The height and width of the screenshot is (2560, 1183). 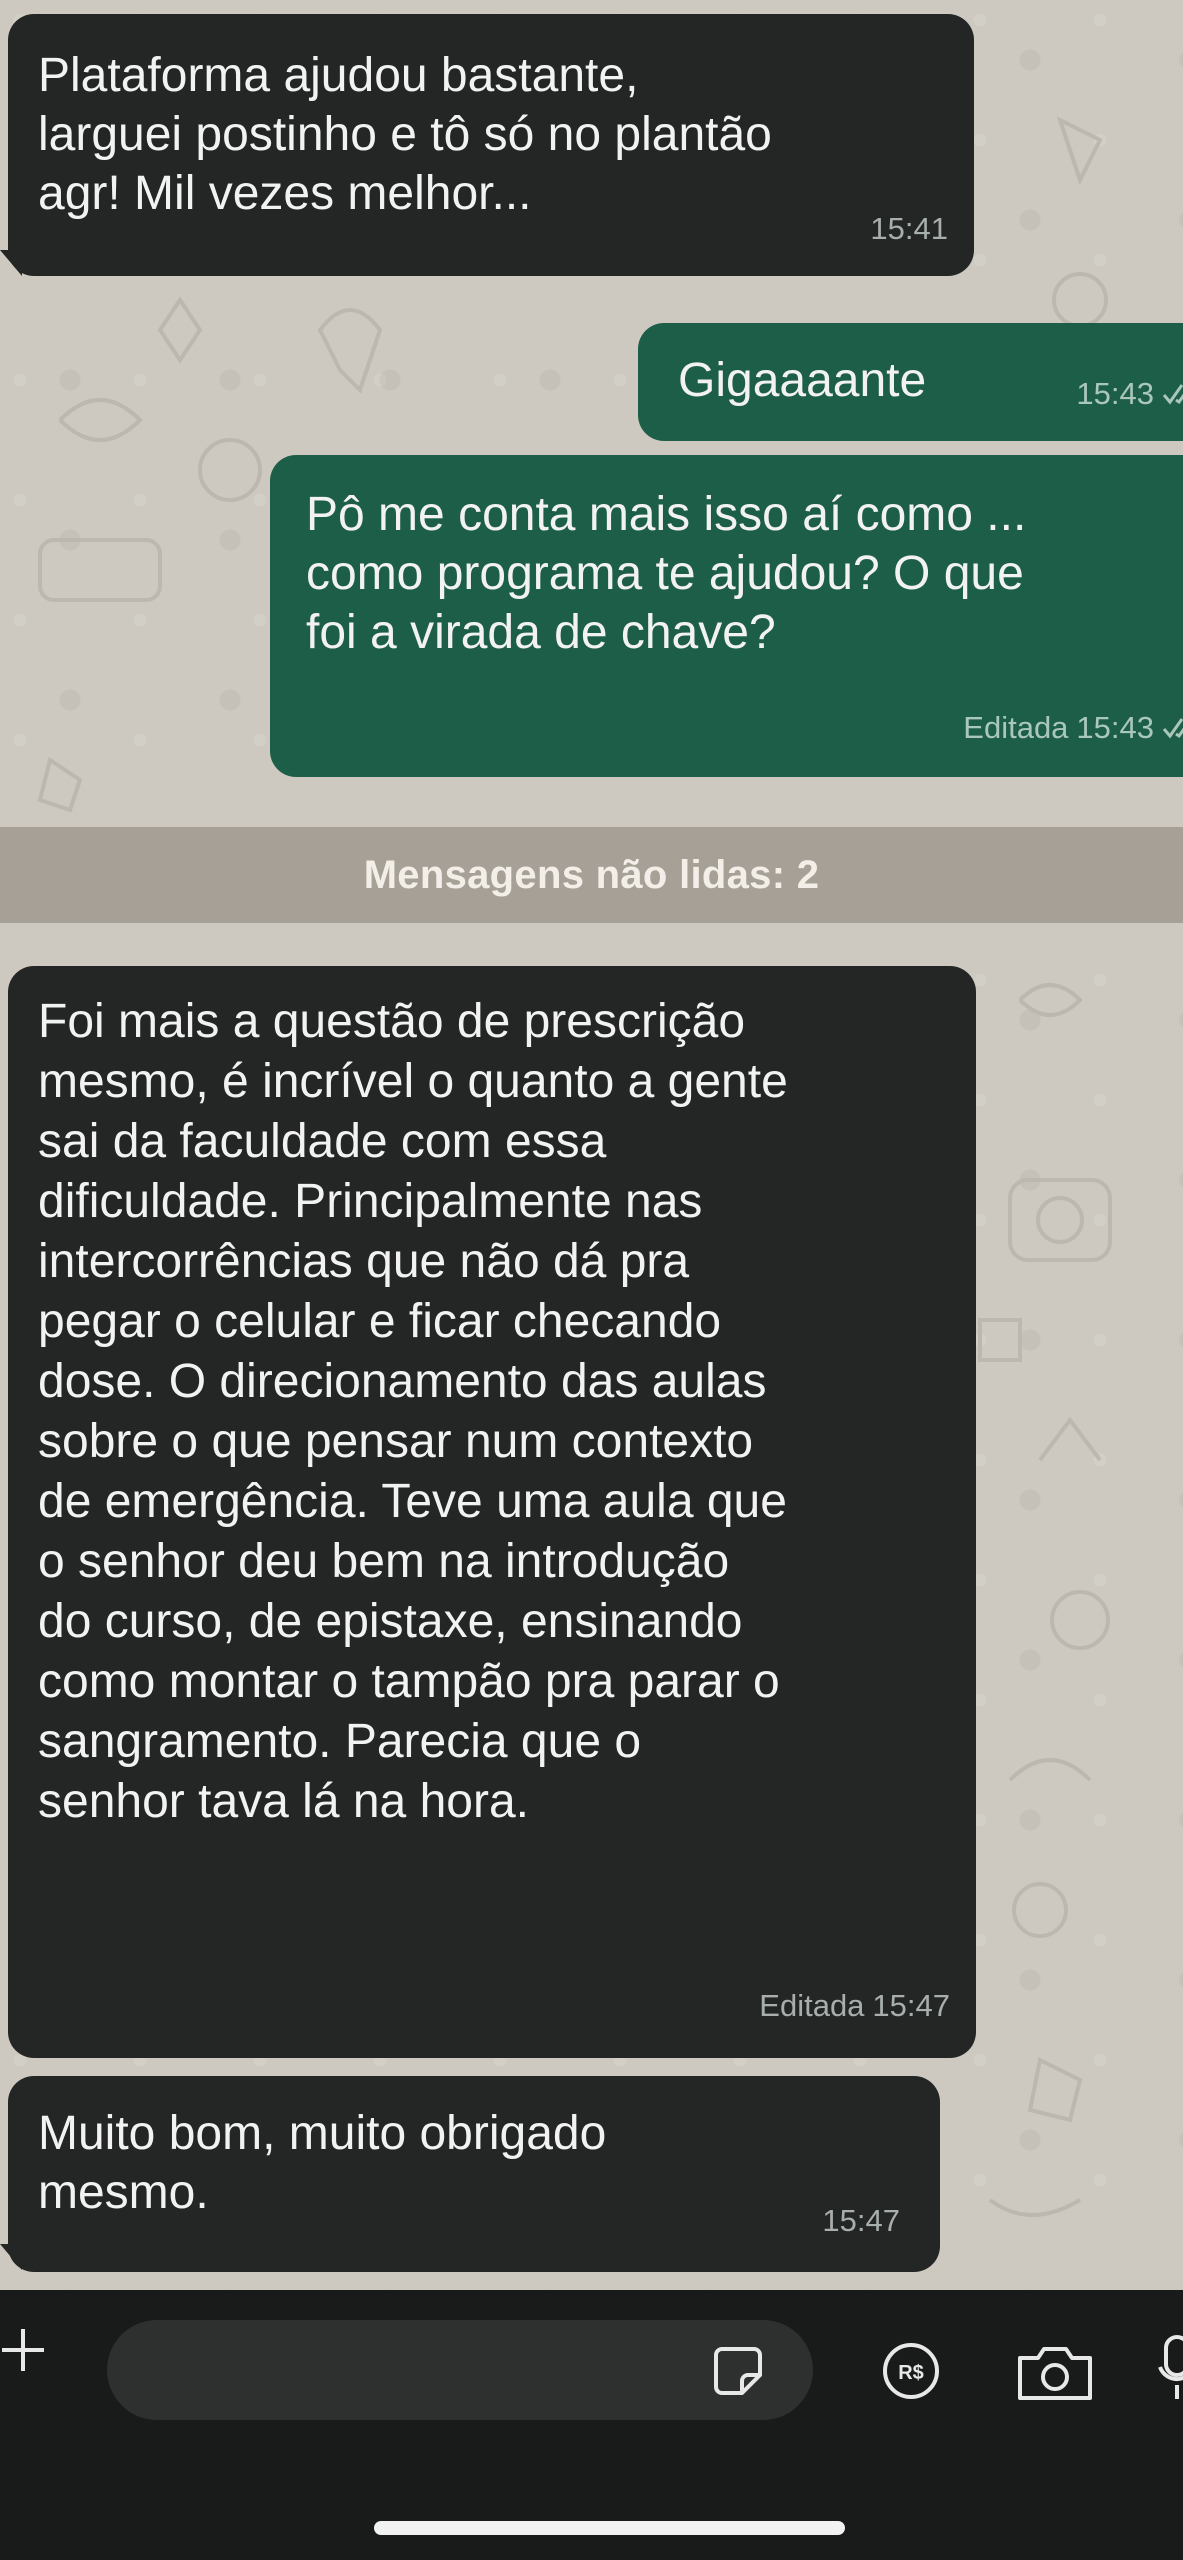 I want to click on message-meta: Editada 15:47, so click(x=854, y=2006).